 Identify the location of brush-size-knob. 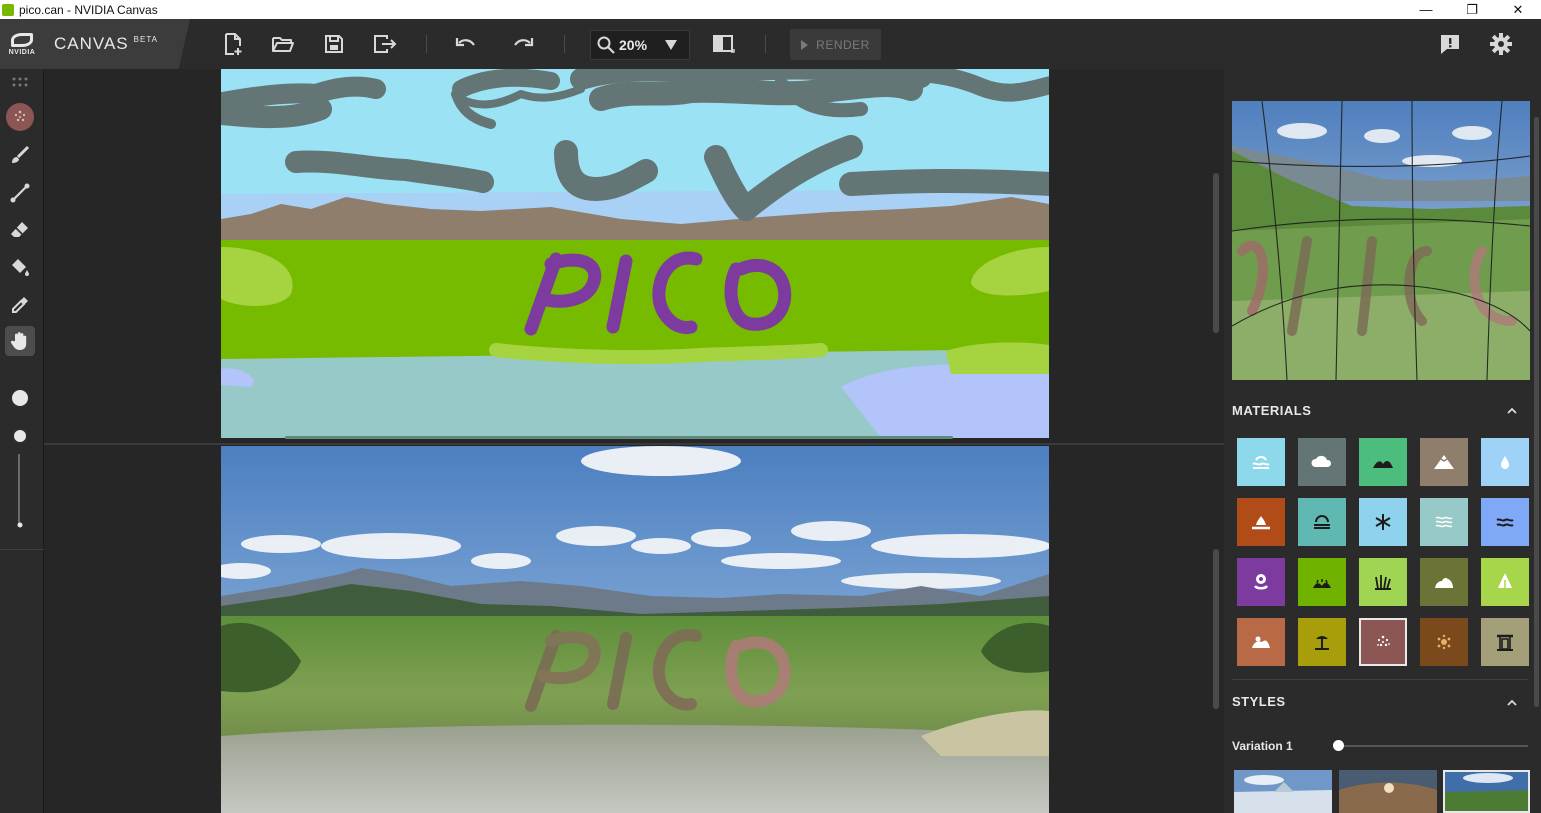
(20, 436).